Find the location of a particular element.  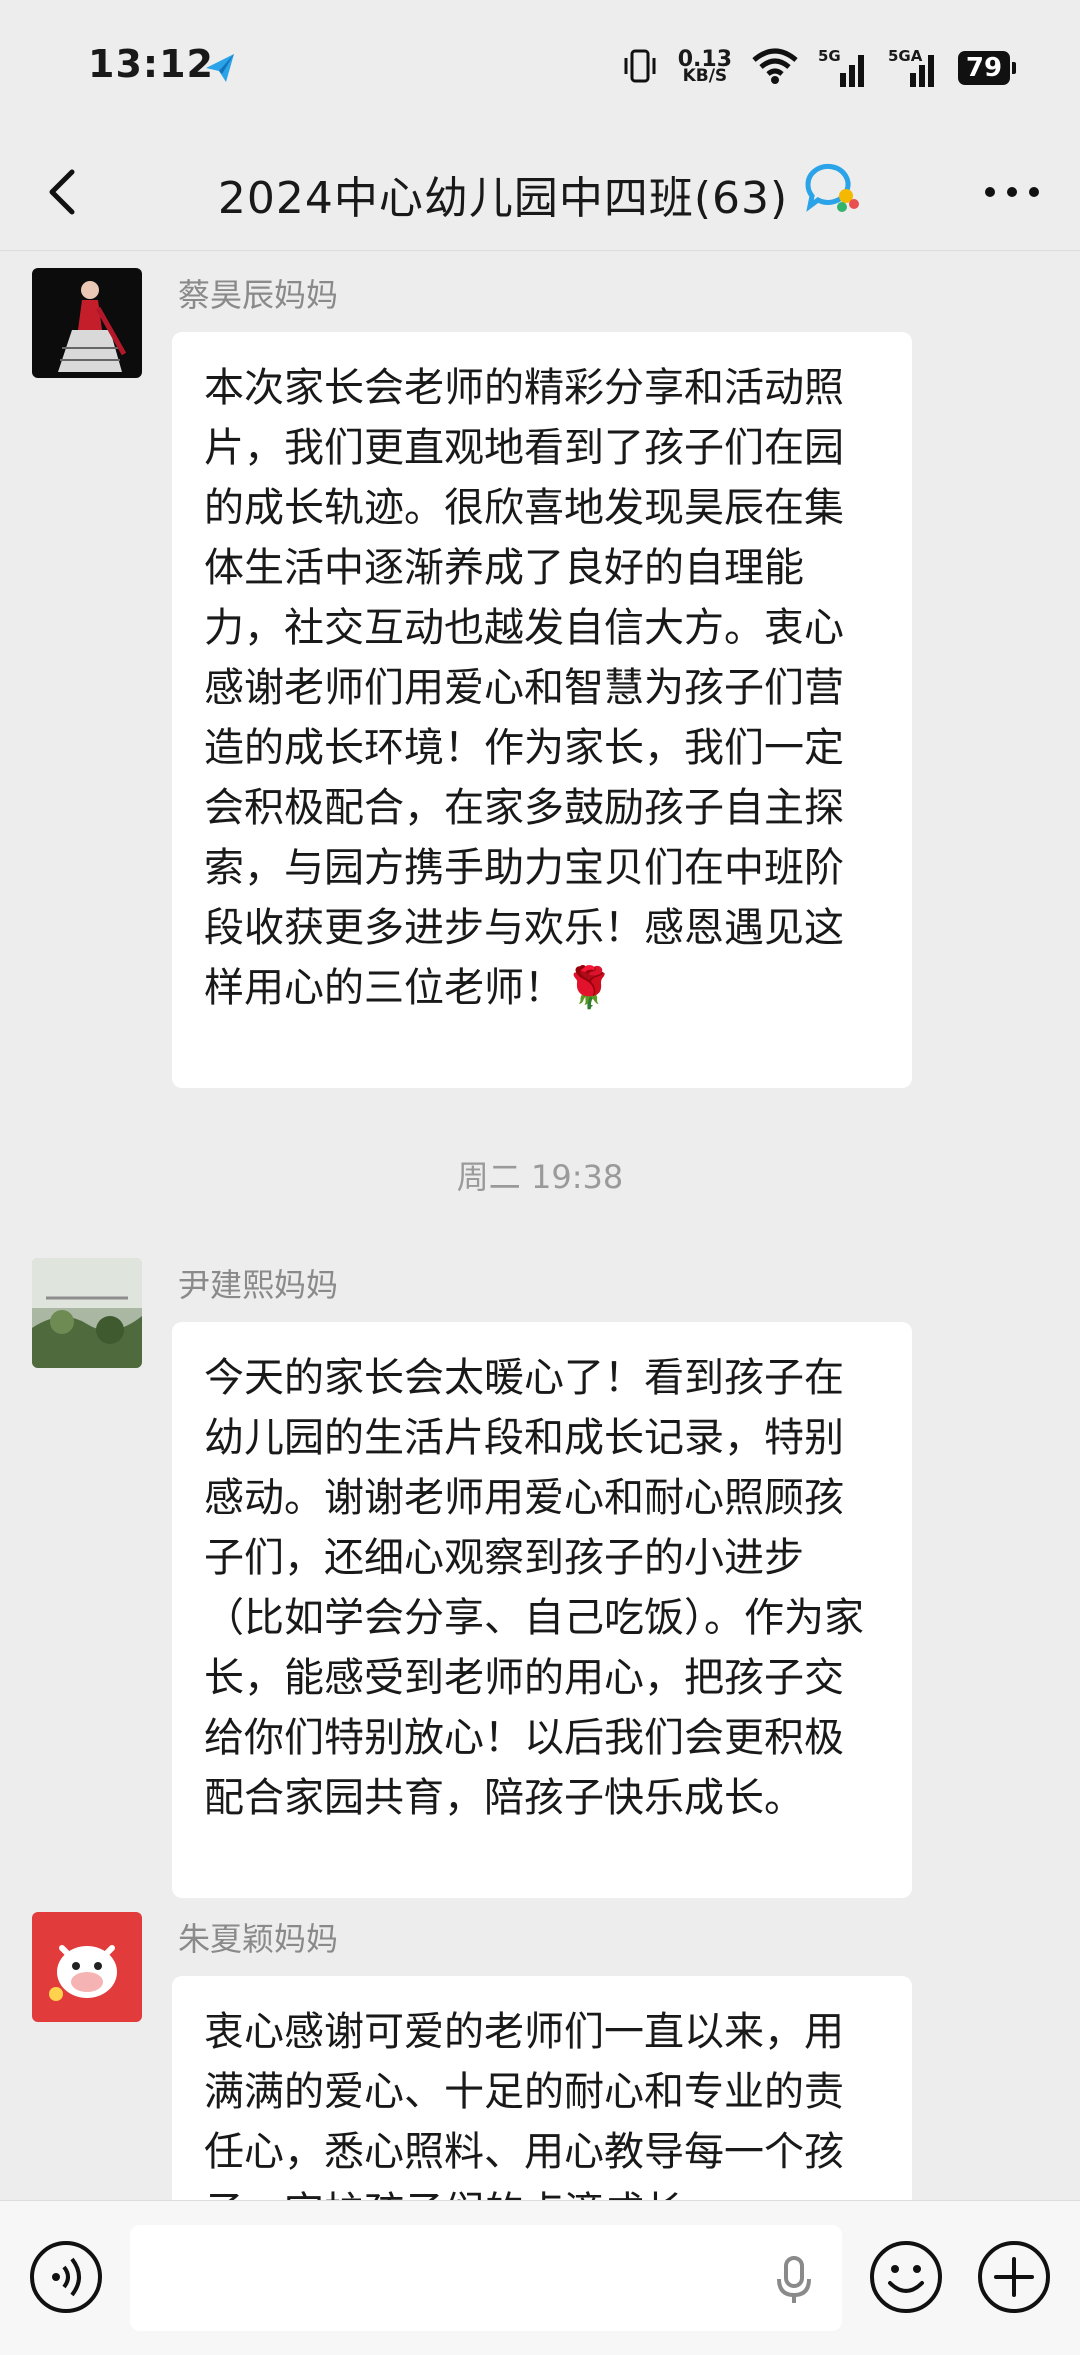

sender-name: 蔡昊辰妈妈 is located at coordinates (258, 295).